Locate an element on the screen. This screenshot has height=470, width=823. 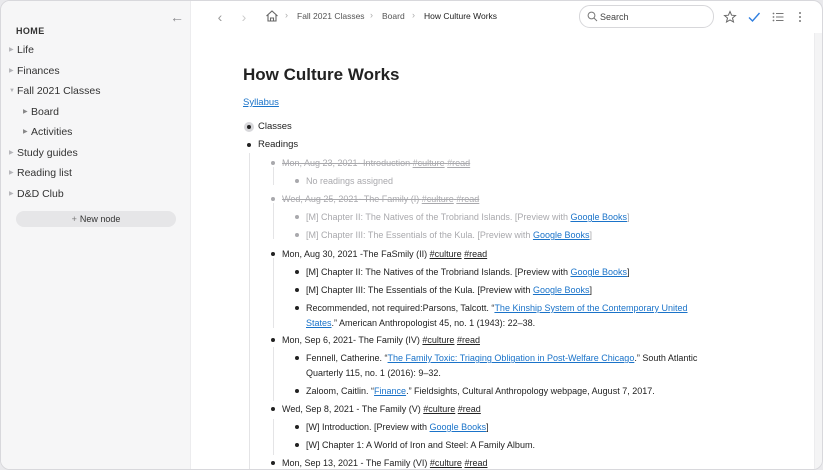
sidebar-item-label: Life is located at coordinates (25, 50).